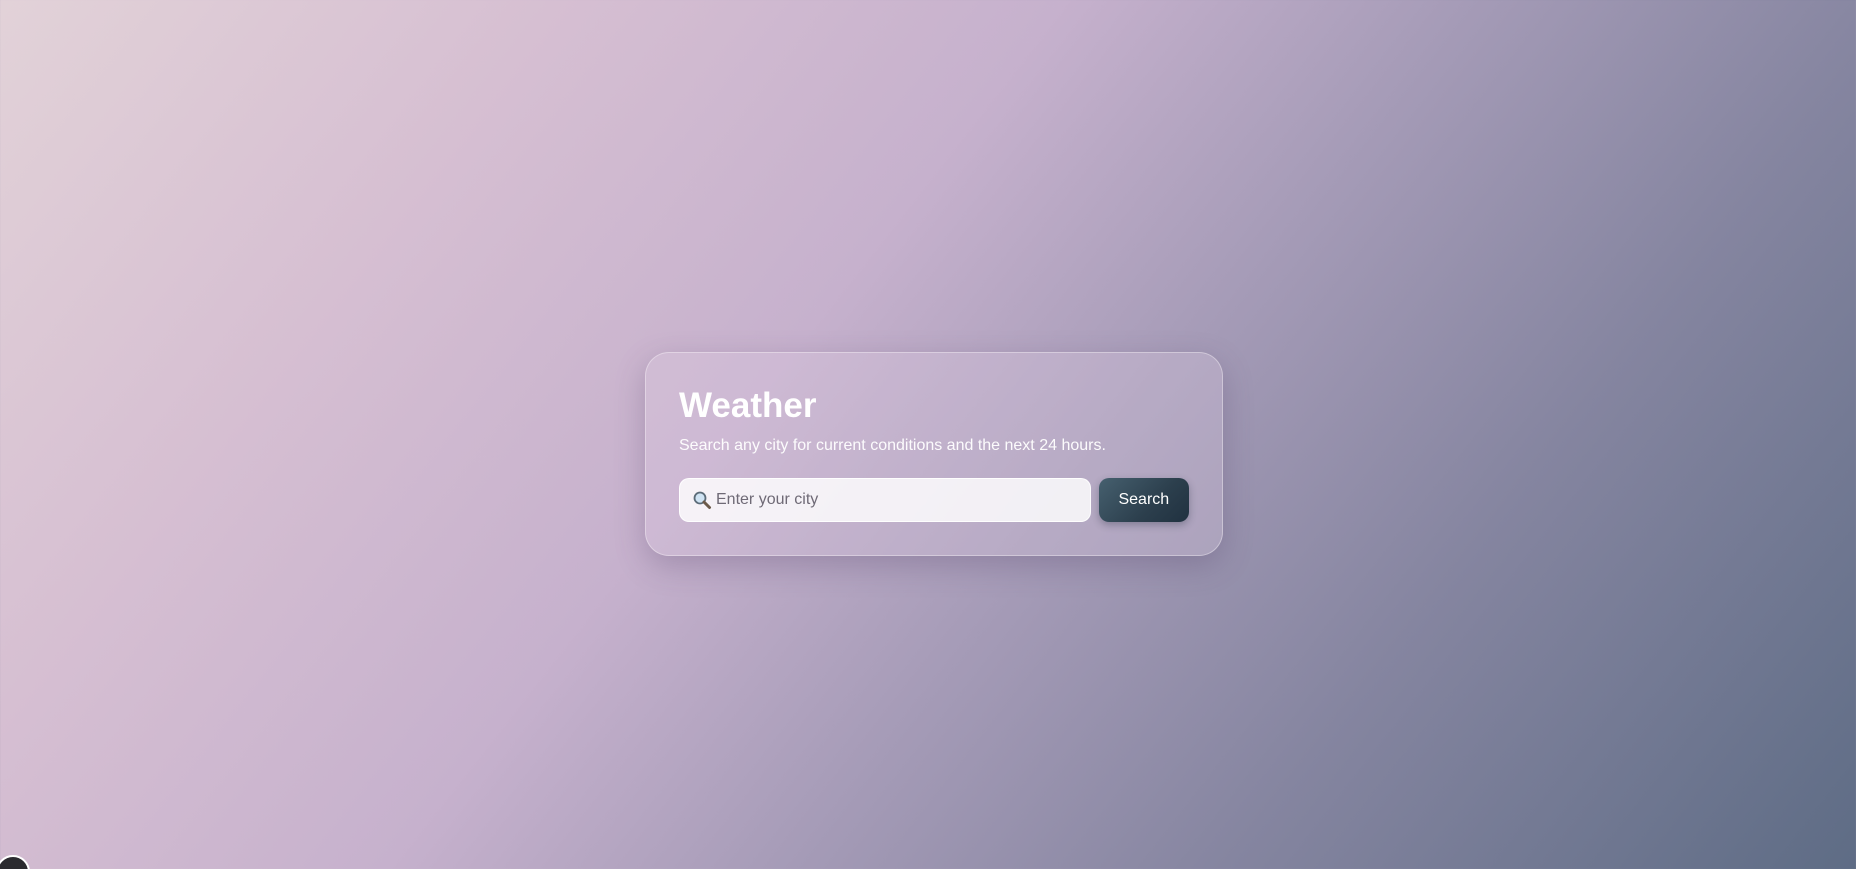  I want to click on search-field, so click(885, 500).